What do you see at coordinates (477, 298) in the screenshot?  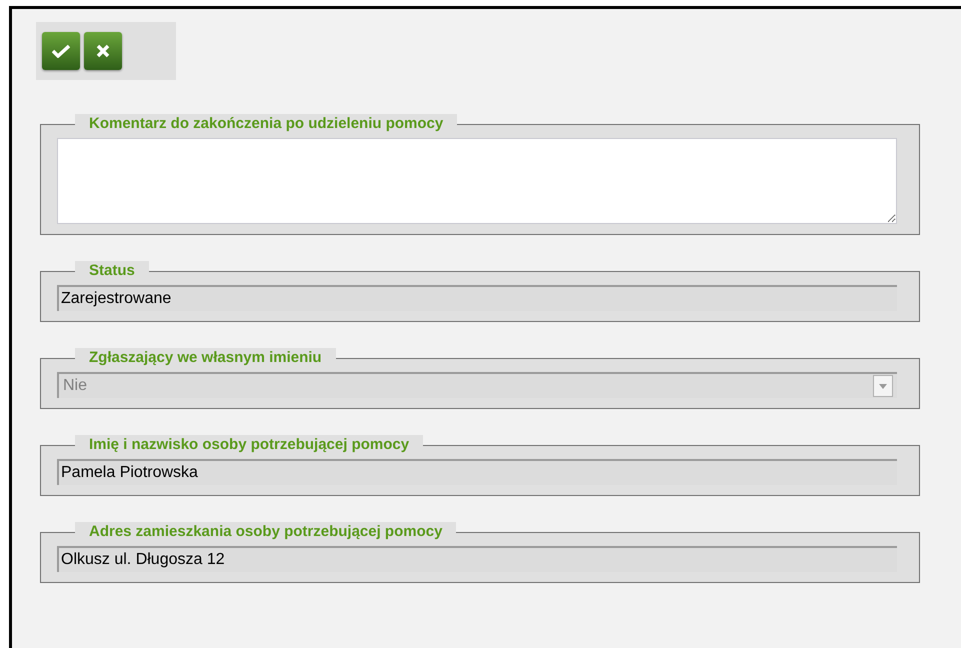 I see `text-field: Zarejestrowane` at bounding box center [477, 298].